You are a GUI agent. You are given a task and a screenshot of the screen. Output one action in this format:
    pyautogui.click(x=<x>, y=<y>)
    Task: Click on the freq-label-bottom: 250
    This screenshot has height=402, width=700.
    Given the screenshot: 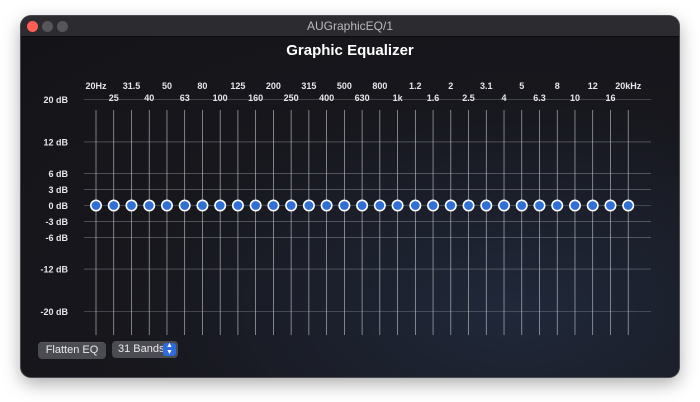 What is the action you would take?
    pyautogui.click(x=291, y=98)
    